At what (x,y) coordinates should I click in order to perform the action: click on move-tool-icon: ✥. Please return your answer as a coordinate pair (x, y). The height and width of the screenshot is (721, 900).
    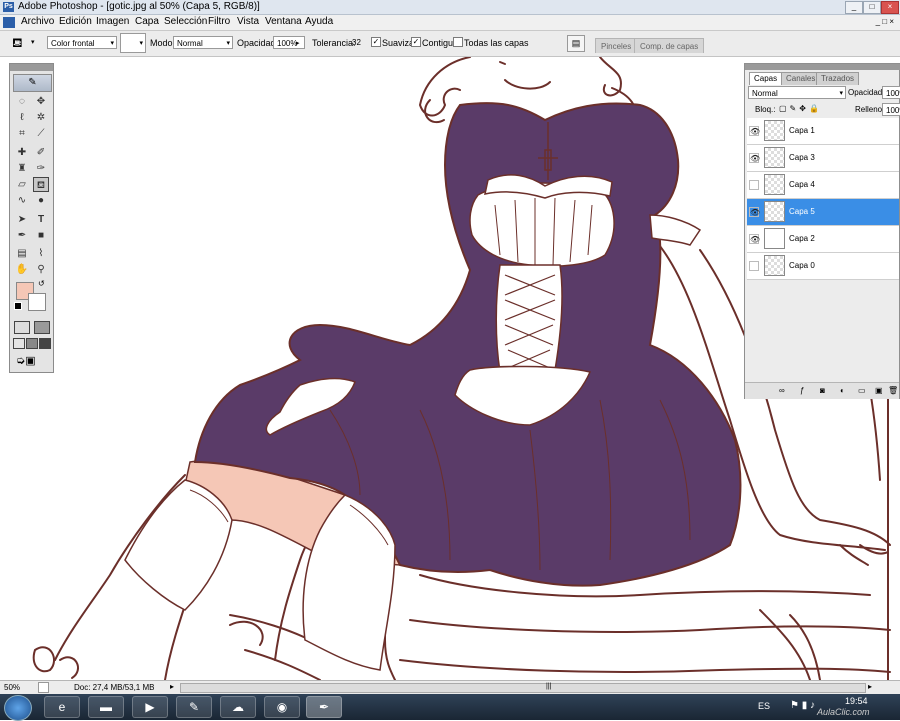
    Looking at the image, I should click on (41, 101).